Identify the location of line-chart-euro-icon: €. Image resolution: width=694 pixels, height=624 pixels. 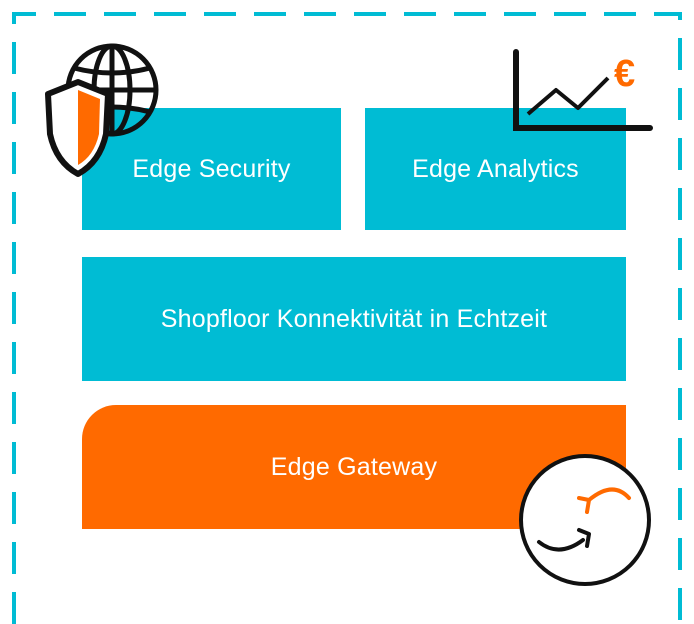
(583, 90).